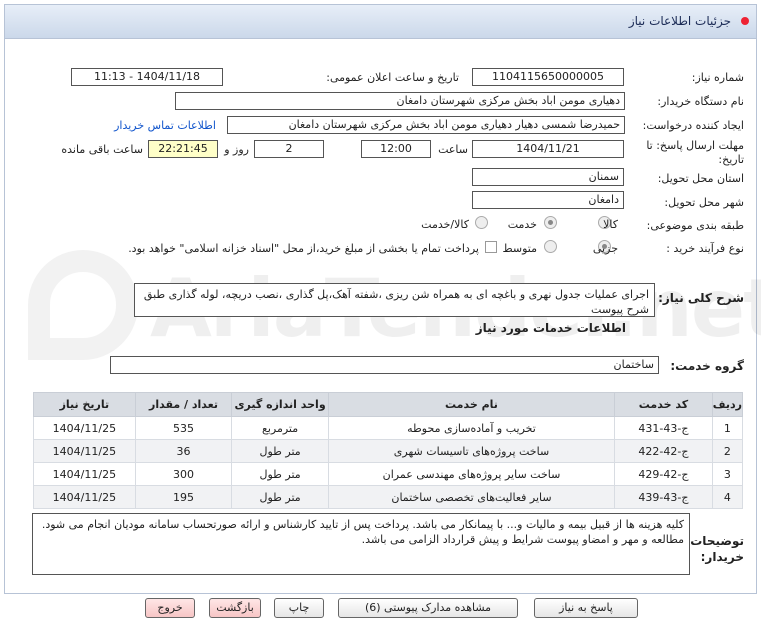 The width and height of the screenshot is (761, 632). Describe the element at coordinates (453, 149) in the screenshot. I see `deadline-time-label: ساعت` at that location.